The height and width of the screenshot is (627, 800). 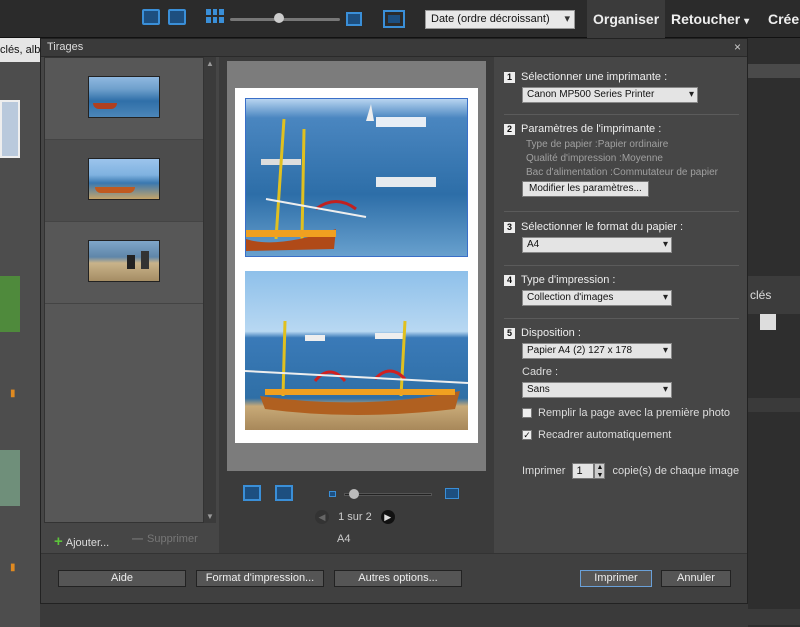 I want to click on sort-select: Date (ordre décroissant), so click(x=500, y=19).